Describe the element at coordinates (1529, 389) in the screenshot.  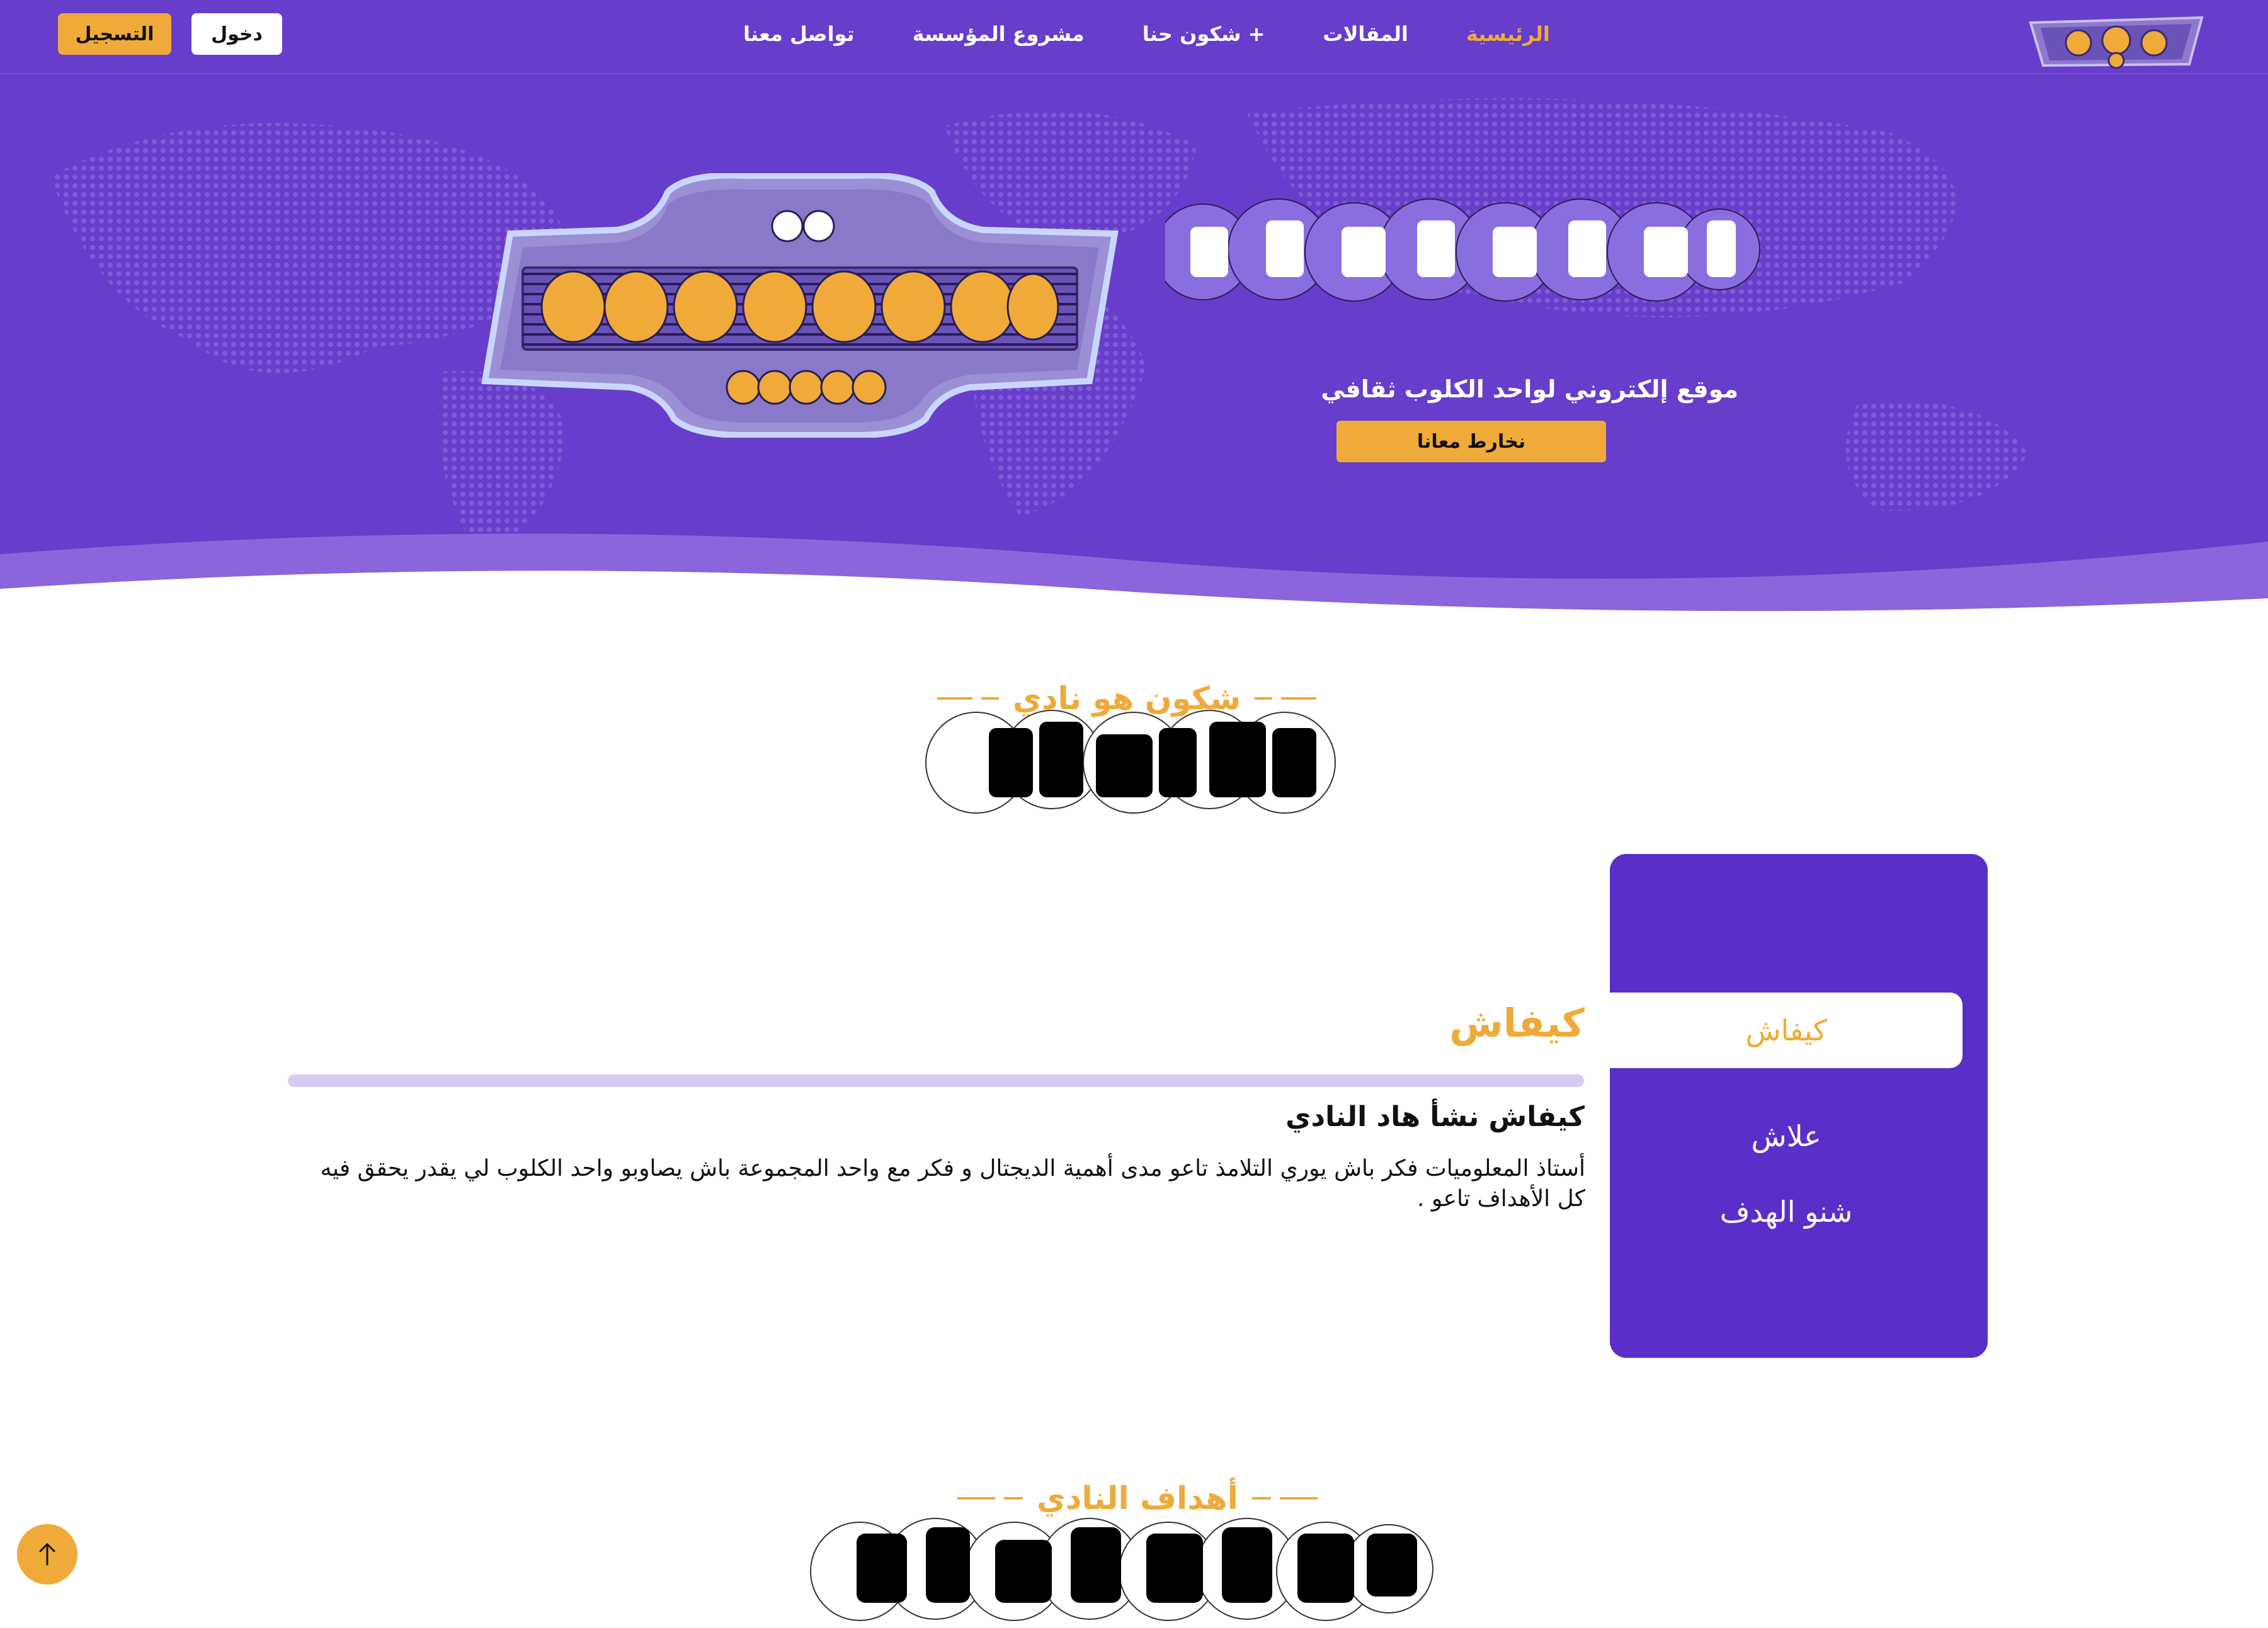
I see `hero-subtitle: موقع إلكتروني لواحد الكلوب ثقافي` at that location.